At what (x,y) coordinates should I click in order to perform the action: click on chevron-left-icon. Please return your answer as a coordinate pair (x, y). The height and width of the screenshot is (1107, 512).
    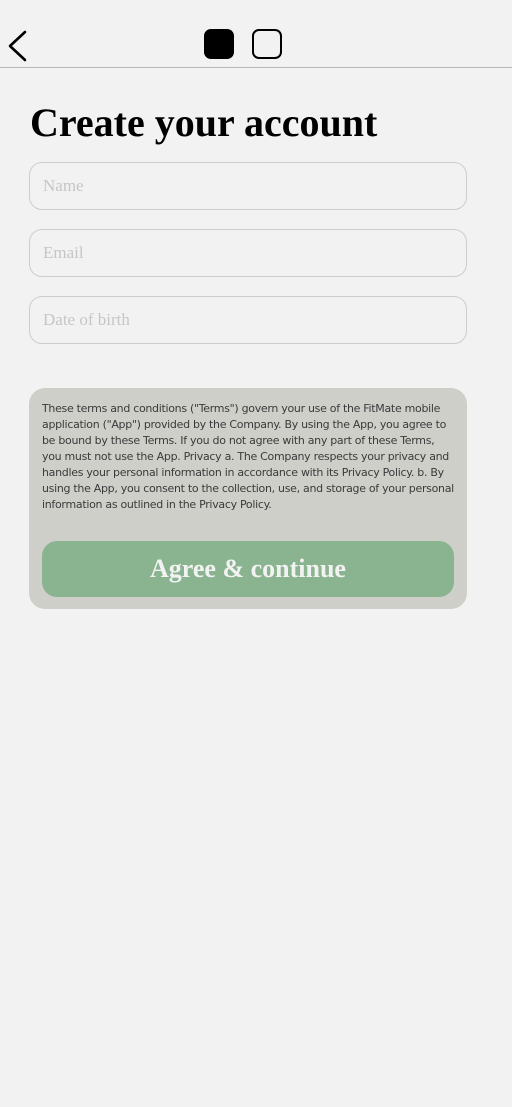
    Looking at the image, I should click on (17, 46).